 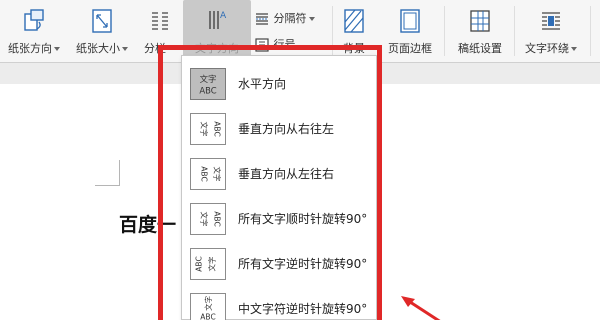 What do you see at coordinates (34, 20) in the screenshot?
I see `paper-direction-icon` at bounding box center [34, 20].